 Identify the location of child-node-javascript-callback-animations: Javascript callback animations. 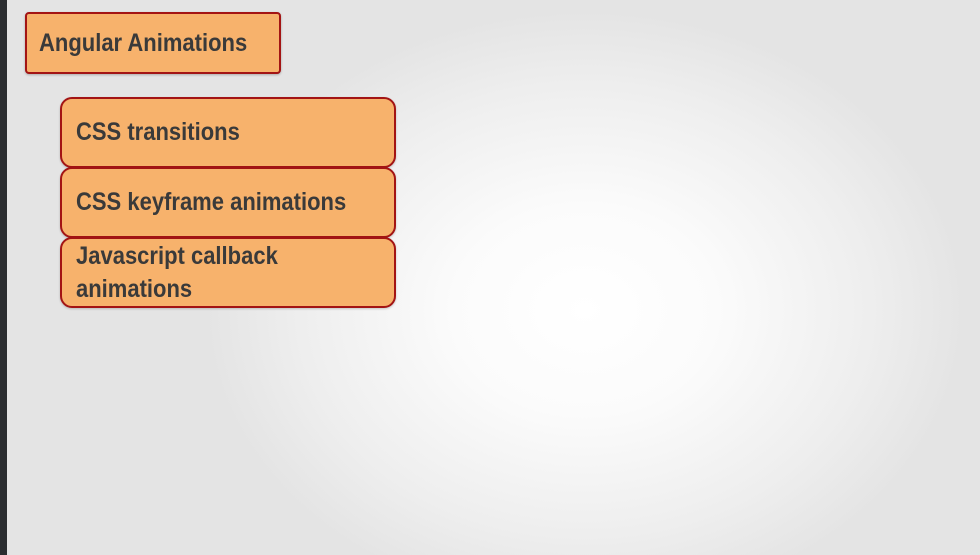
(228, 272).